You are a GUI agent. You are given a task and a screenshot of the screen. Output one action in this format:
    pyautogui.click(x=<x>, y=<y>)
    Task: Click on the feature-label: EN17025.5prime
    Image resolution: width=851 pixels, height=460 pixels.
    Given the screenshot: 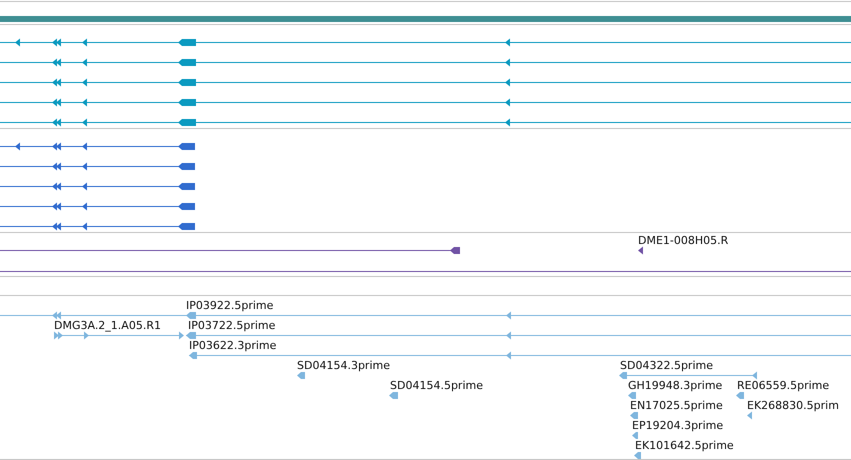 What is the action you would take?
    pyautogui.click(x=676, y=405)
    